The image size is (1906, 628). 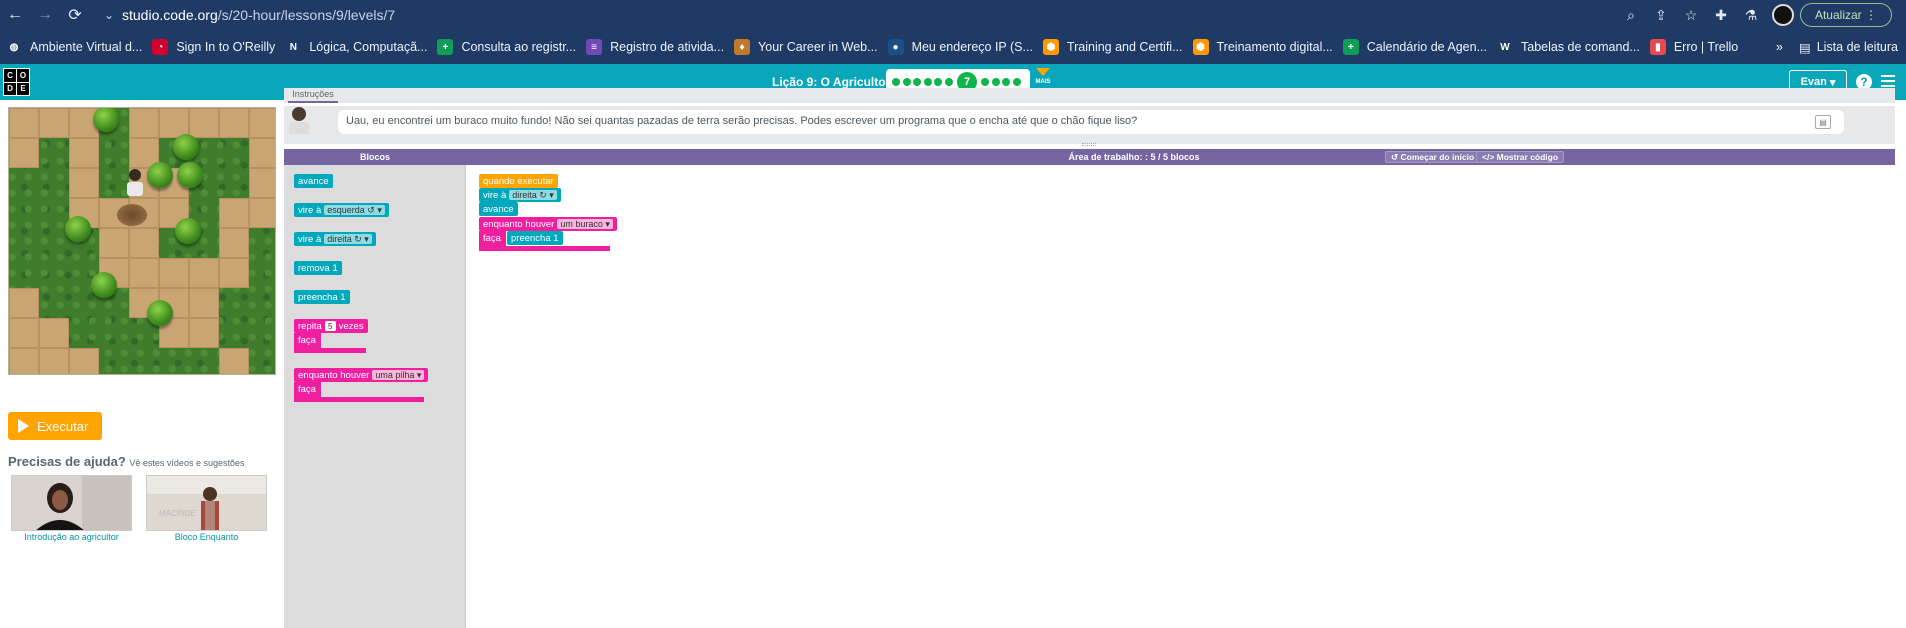 I want to click on video-thumbnail, so click(x=71, y=503).